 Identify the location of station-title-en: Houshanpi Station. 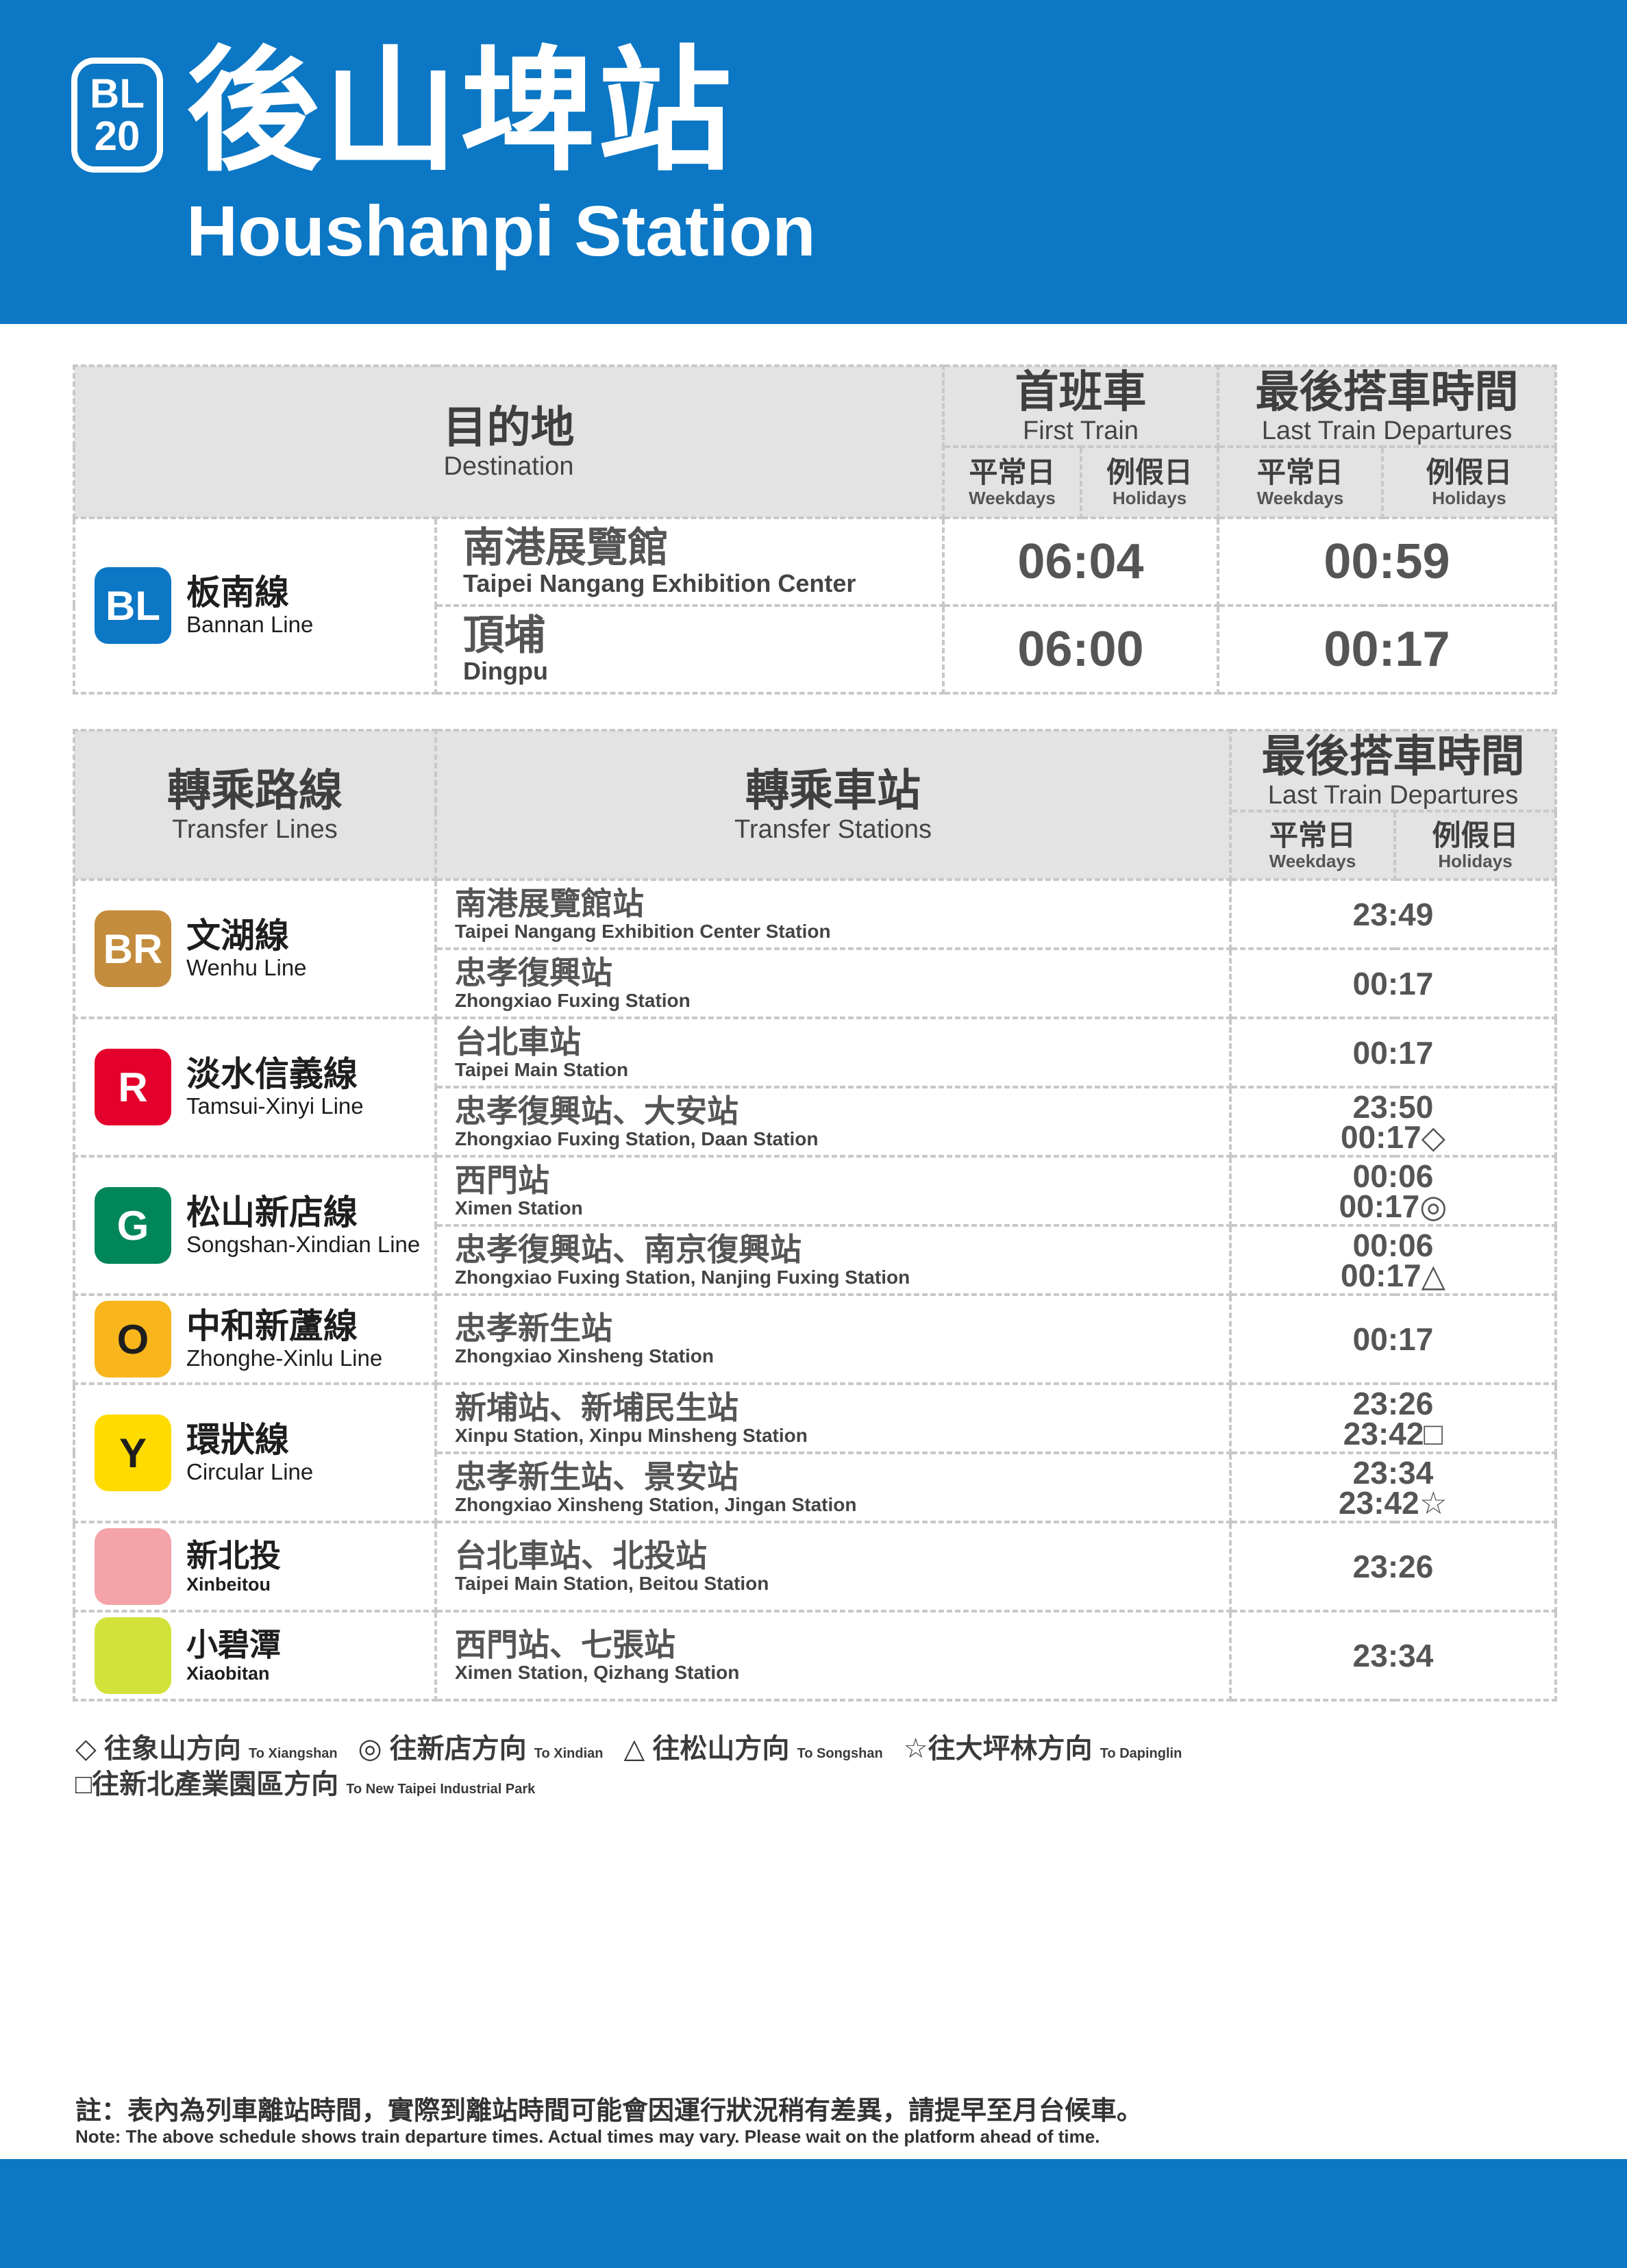
(501, 231).